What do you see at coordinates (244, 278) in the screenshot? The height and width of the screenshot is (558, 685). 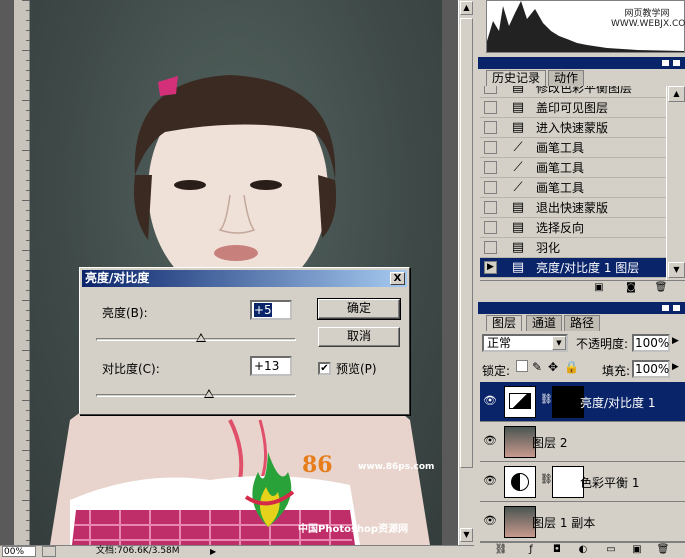 I see `dialog-titlebar: 亮度/对比度 X` at bounding box center [244, 278].